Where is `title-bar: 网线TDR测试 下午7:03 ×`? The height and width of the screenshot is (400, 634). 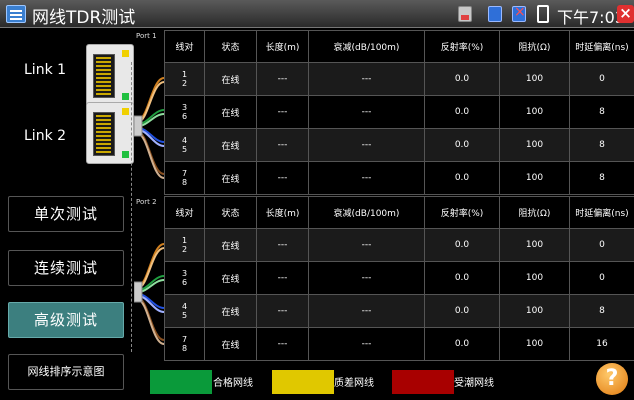
title-bar: 网线TDR测试 下午7:03 × is located at coordinates (317, 14).